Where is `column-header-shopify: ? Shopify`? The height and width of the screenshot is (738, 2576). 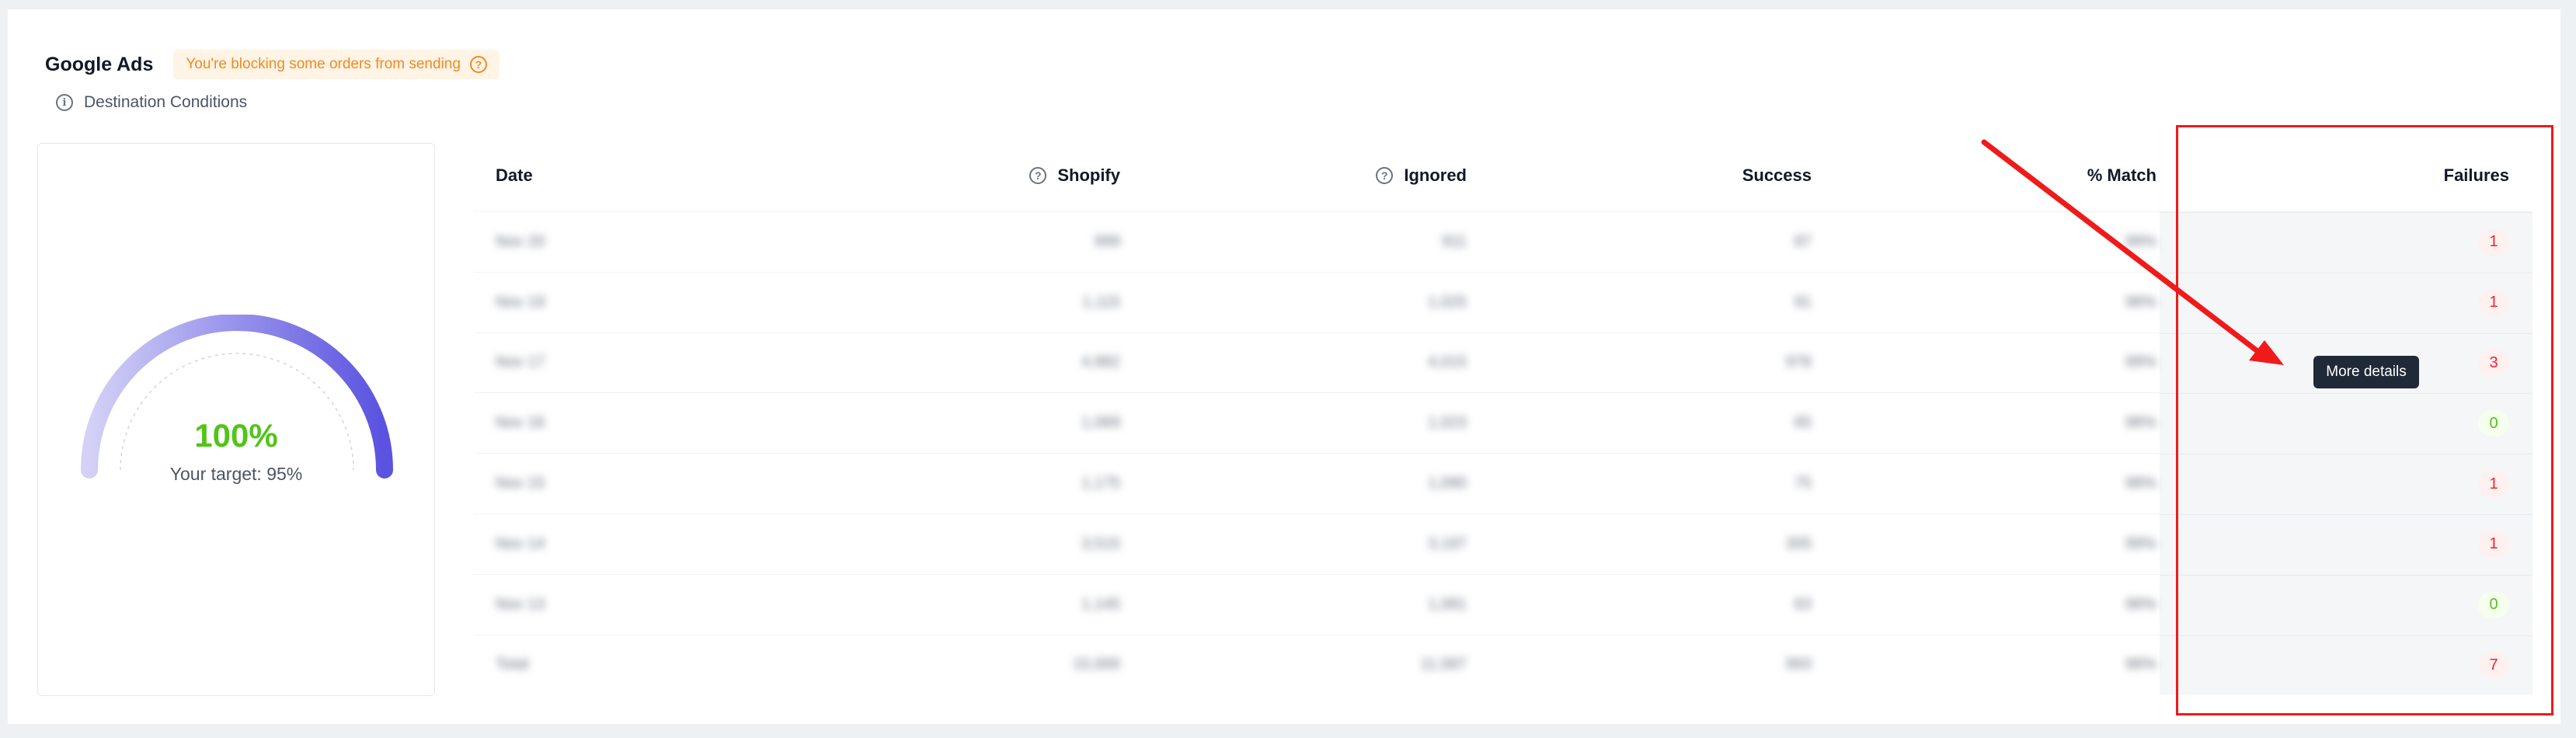 column-header-shopify: ? Shopify is located at coordinates (955, 175).